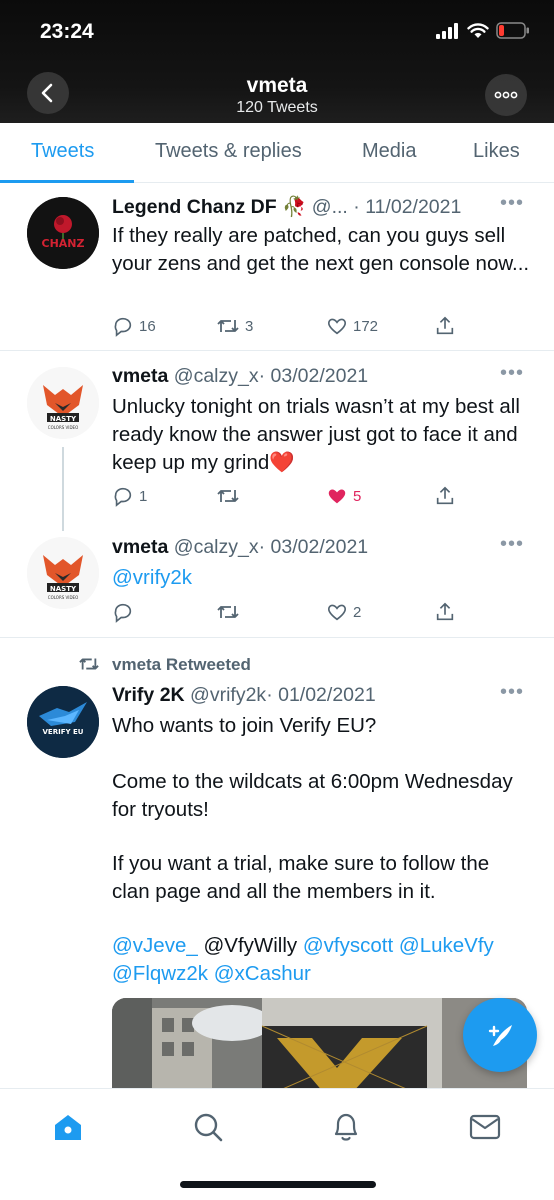  I want to click on reply-count: 1, so click(143, 496).